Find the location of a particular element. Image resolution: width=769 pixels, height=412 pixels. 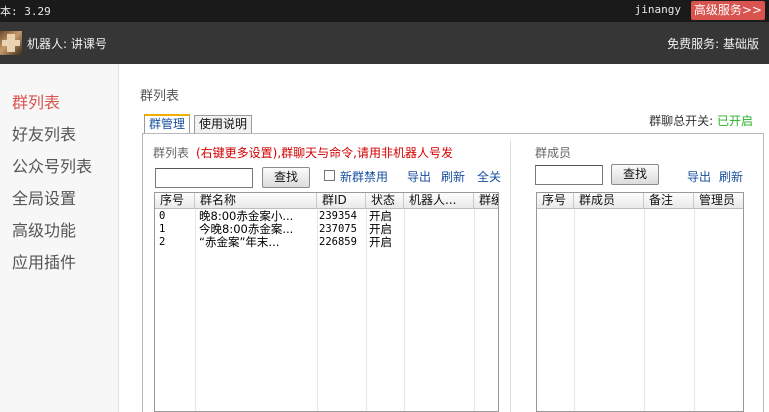

member-table-header: 序号 群成员 备注 管理员 is located at coordinates (640, 201).